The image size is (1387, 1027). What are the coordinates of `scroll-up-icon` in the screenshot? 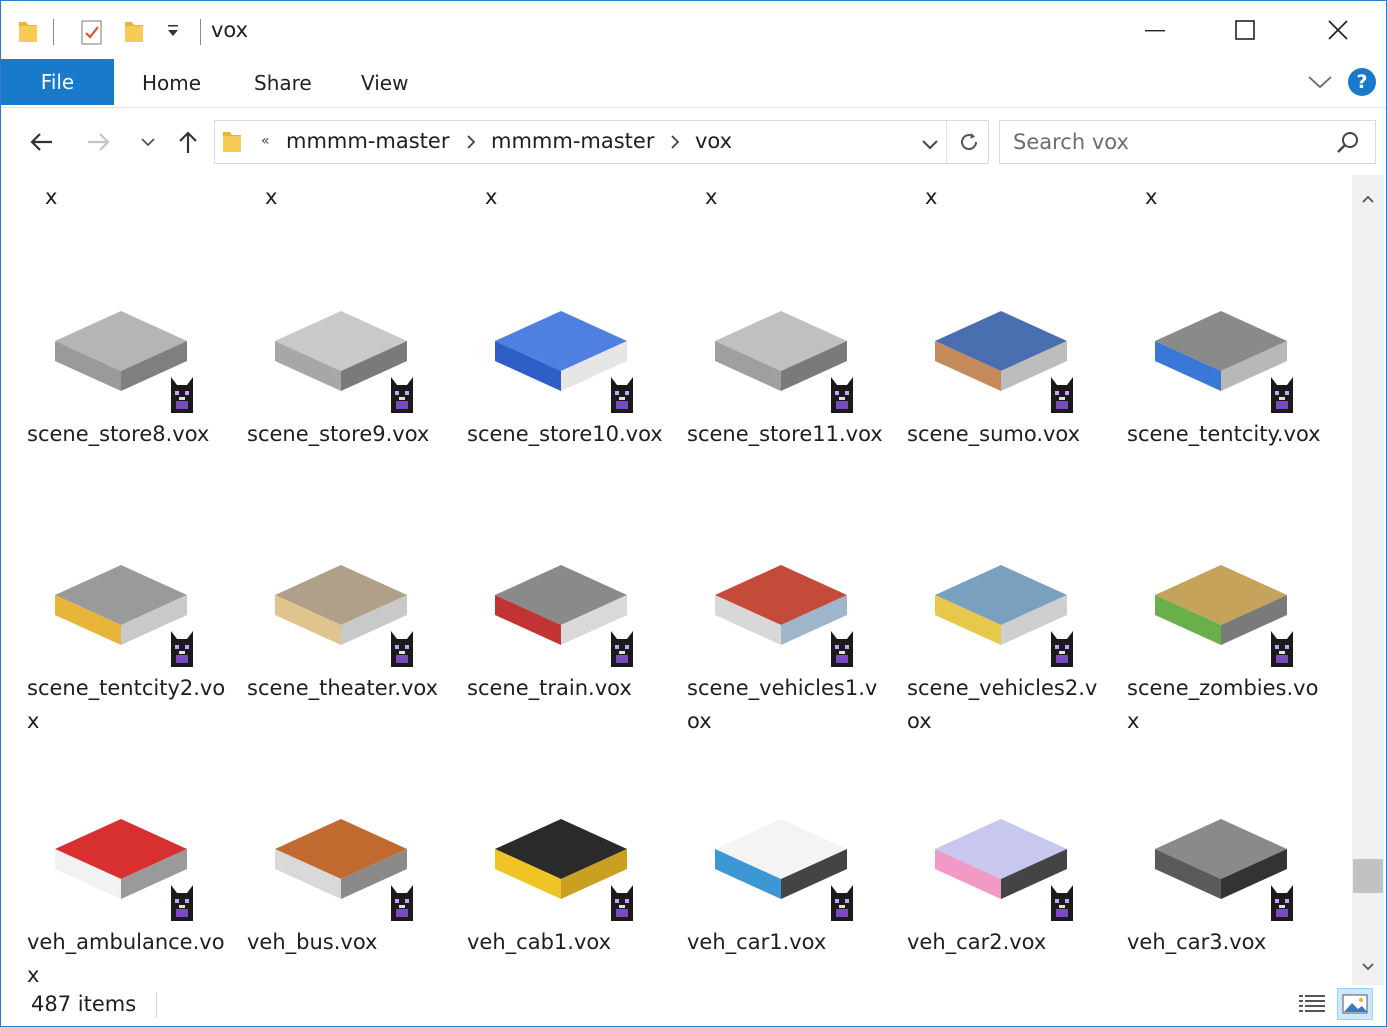 It's located at (1368, 198).